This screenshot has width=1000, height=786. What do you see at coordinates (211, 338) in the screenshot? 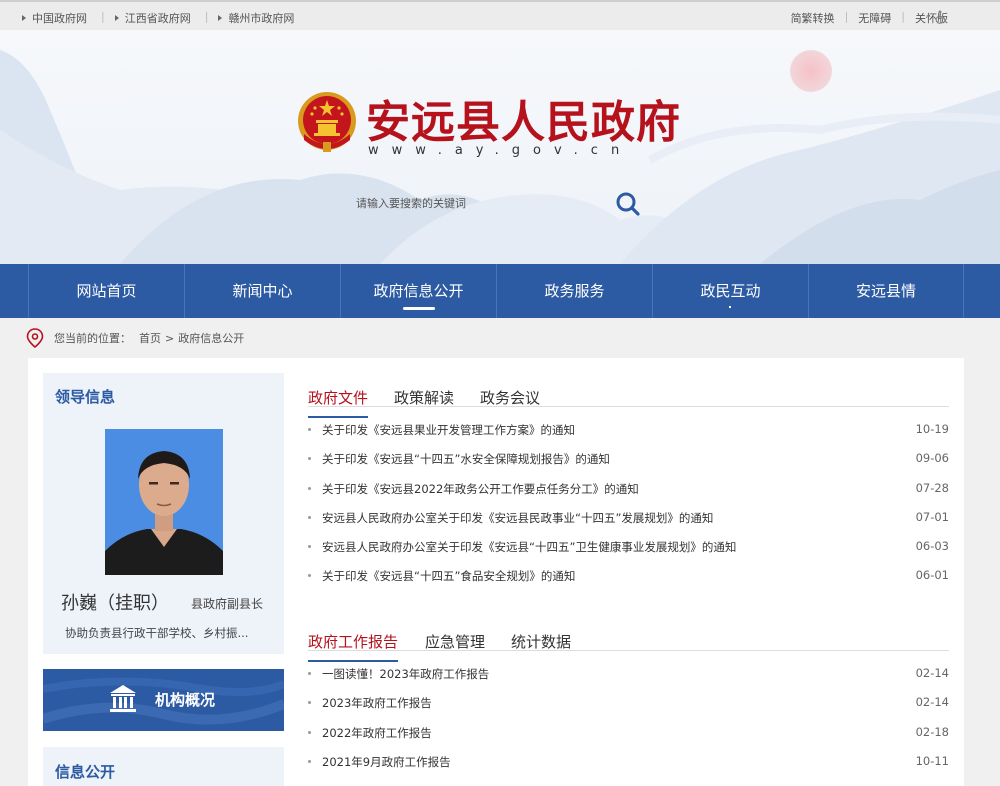
I see `breadcrumb-current: 政府信息公开` at bounding box center [211, 338].